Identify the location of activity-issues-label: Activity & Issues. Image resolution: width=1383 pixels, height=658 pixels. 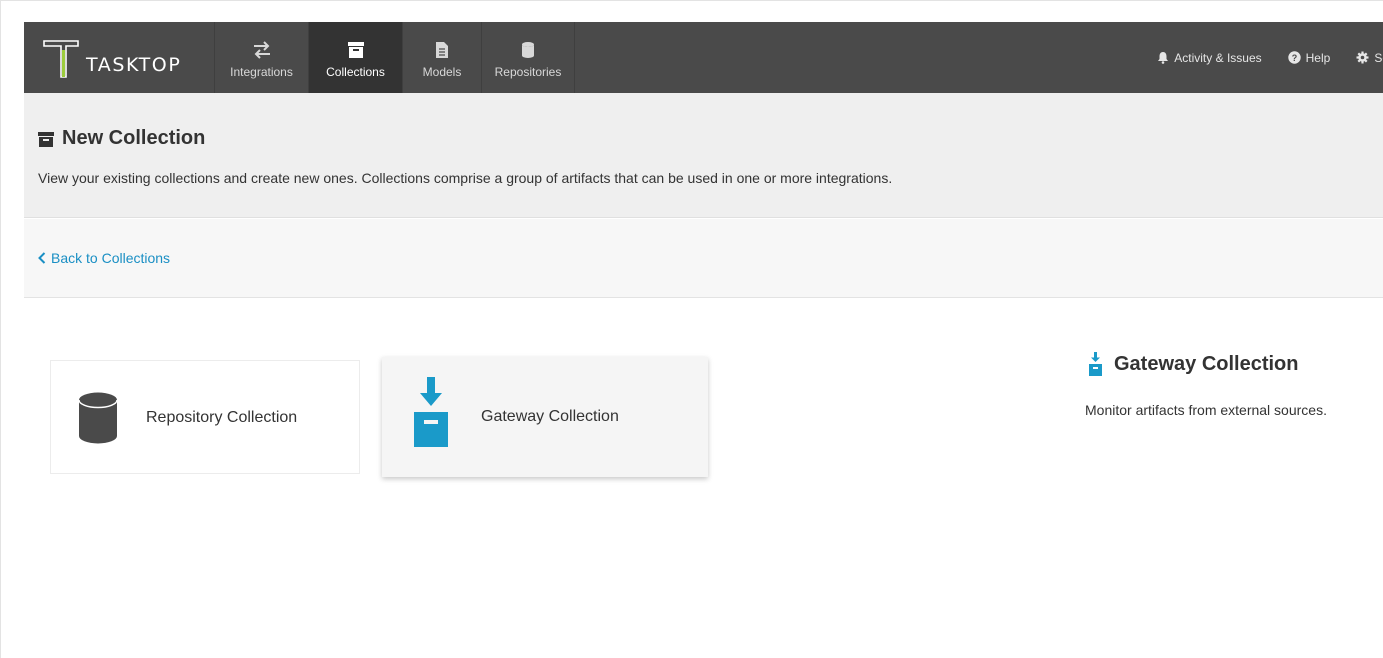
(1218, 57).